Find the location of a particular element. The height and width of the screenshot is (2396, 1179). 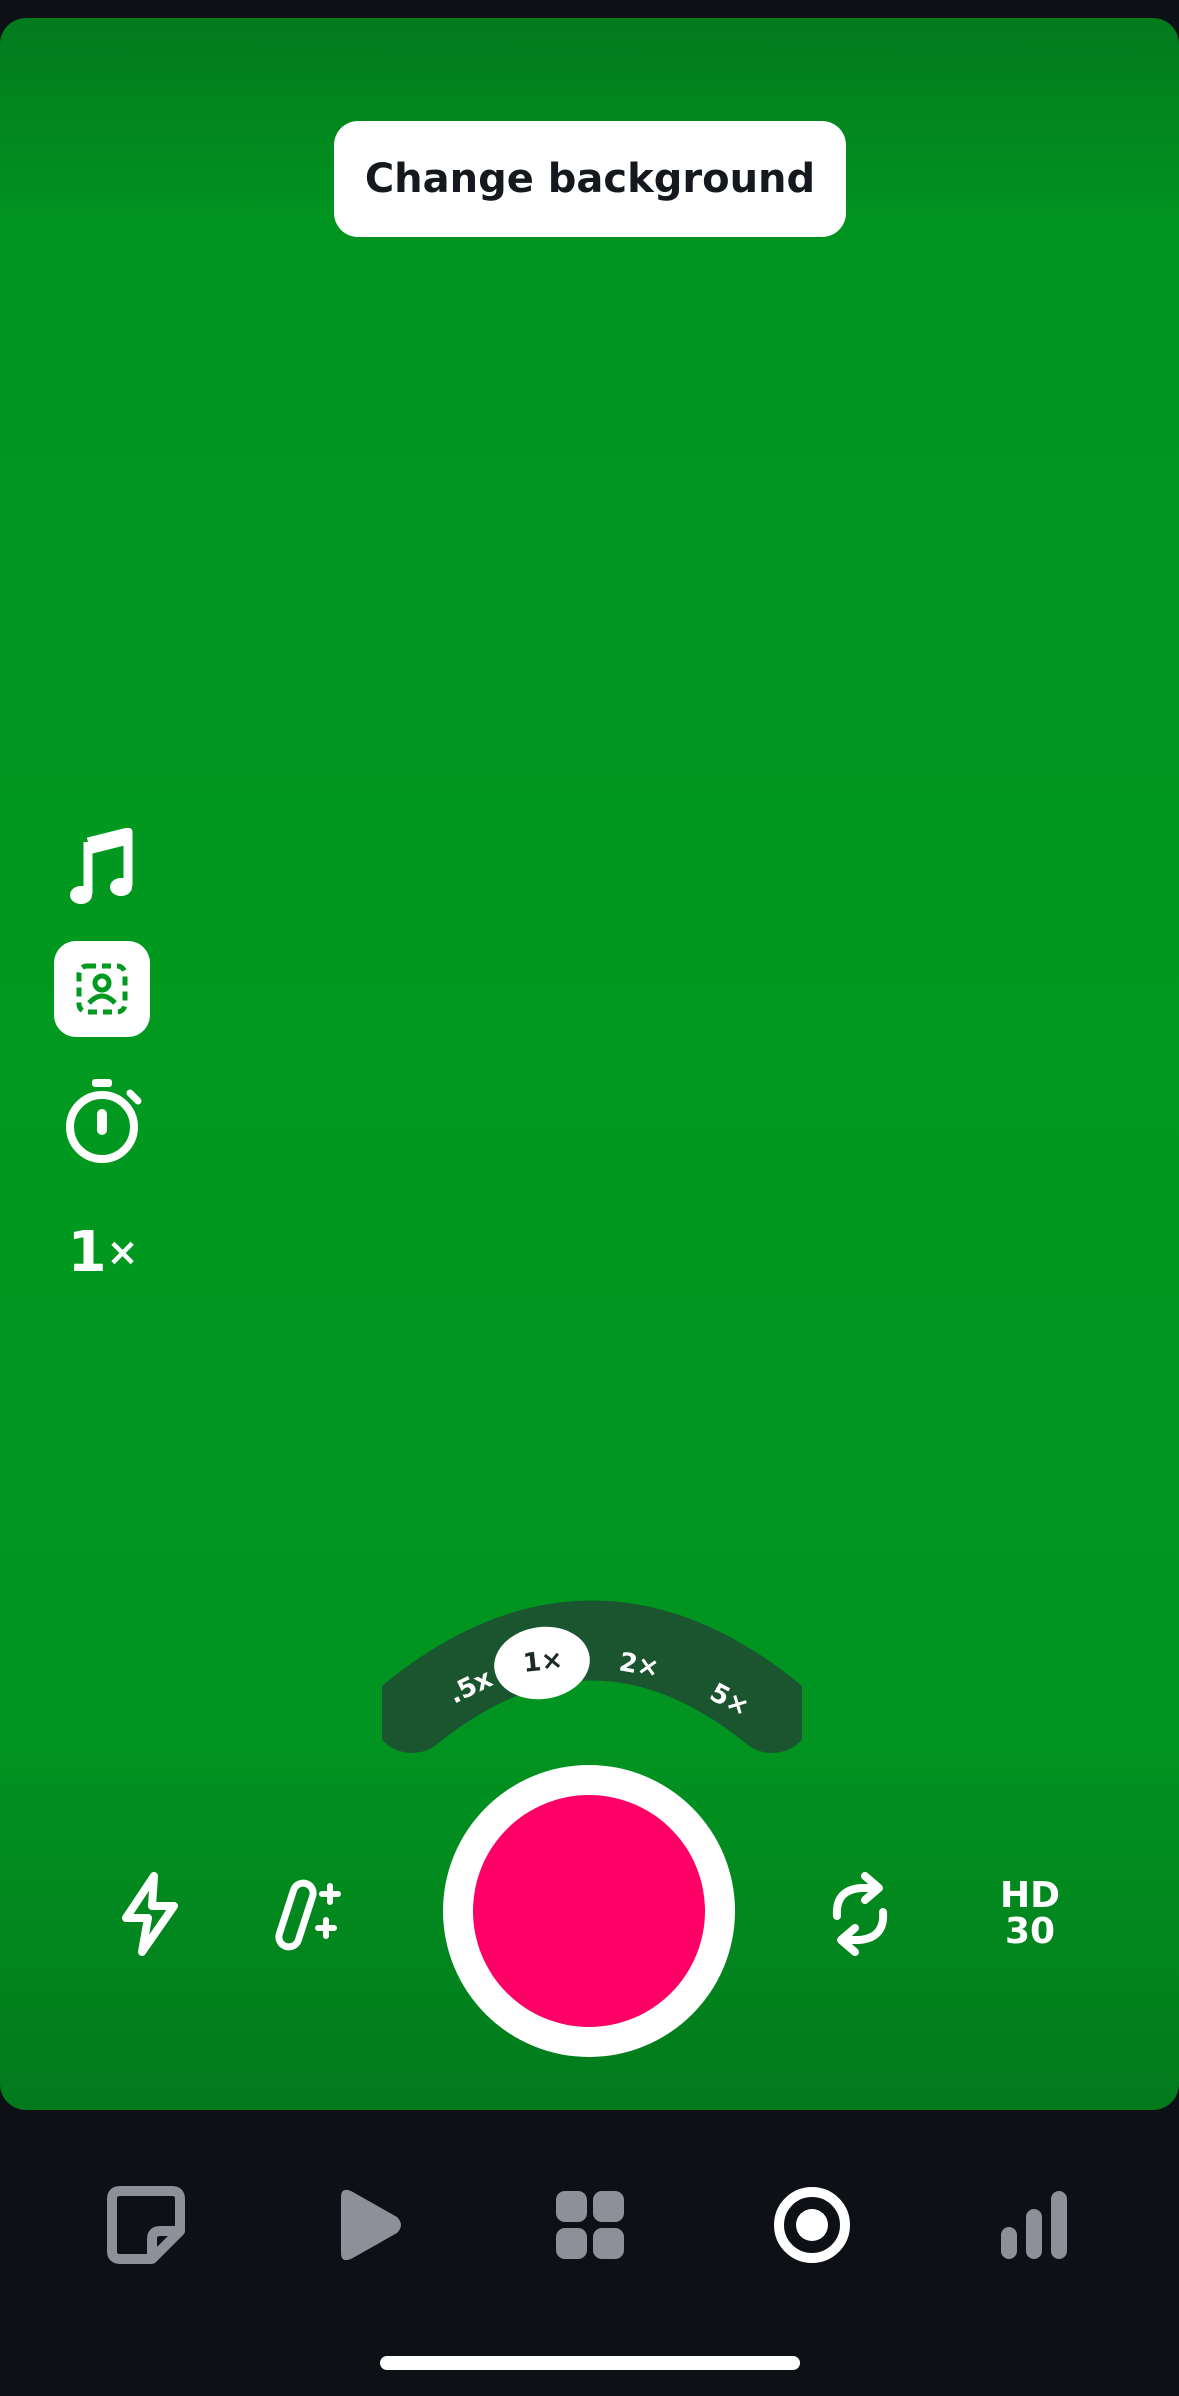

music-note-icon is located at coordinates (101, 866).